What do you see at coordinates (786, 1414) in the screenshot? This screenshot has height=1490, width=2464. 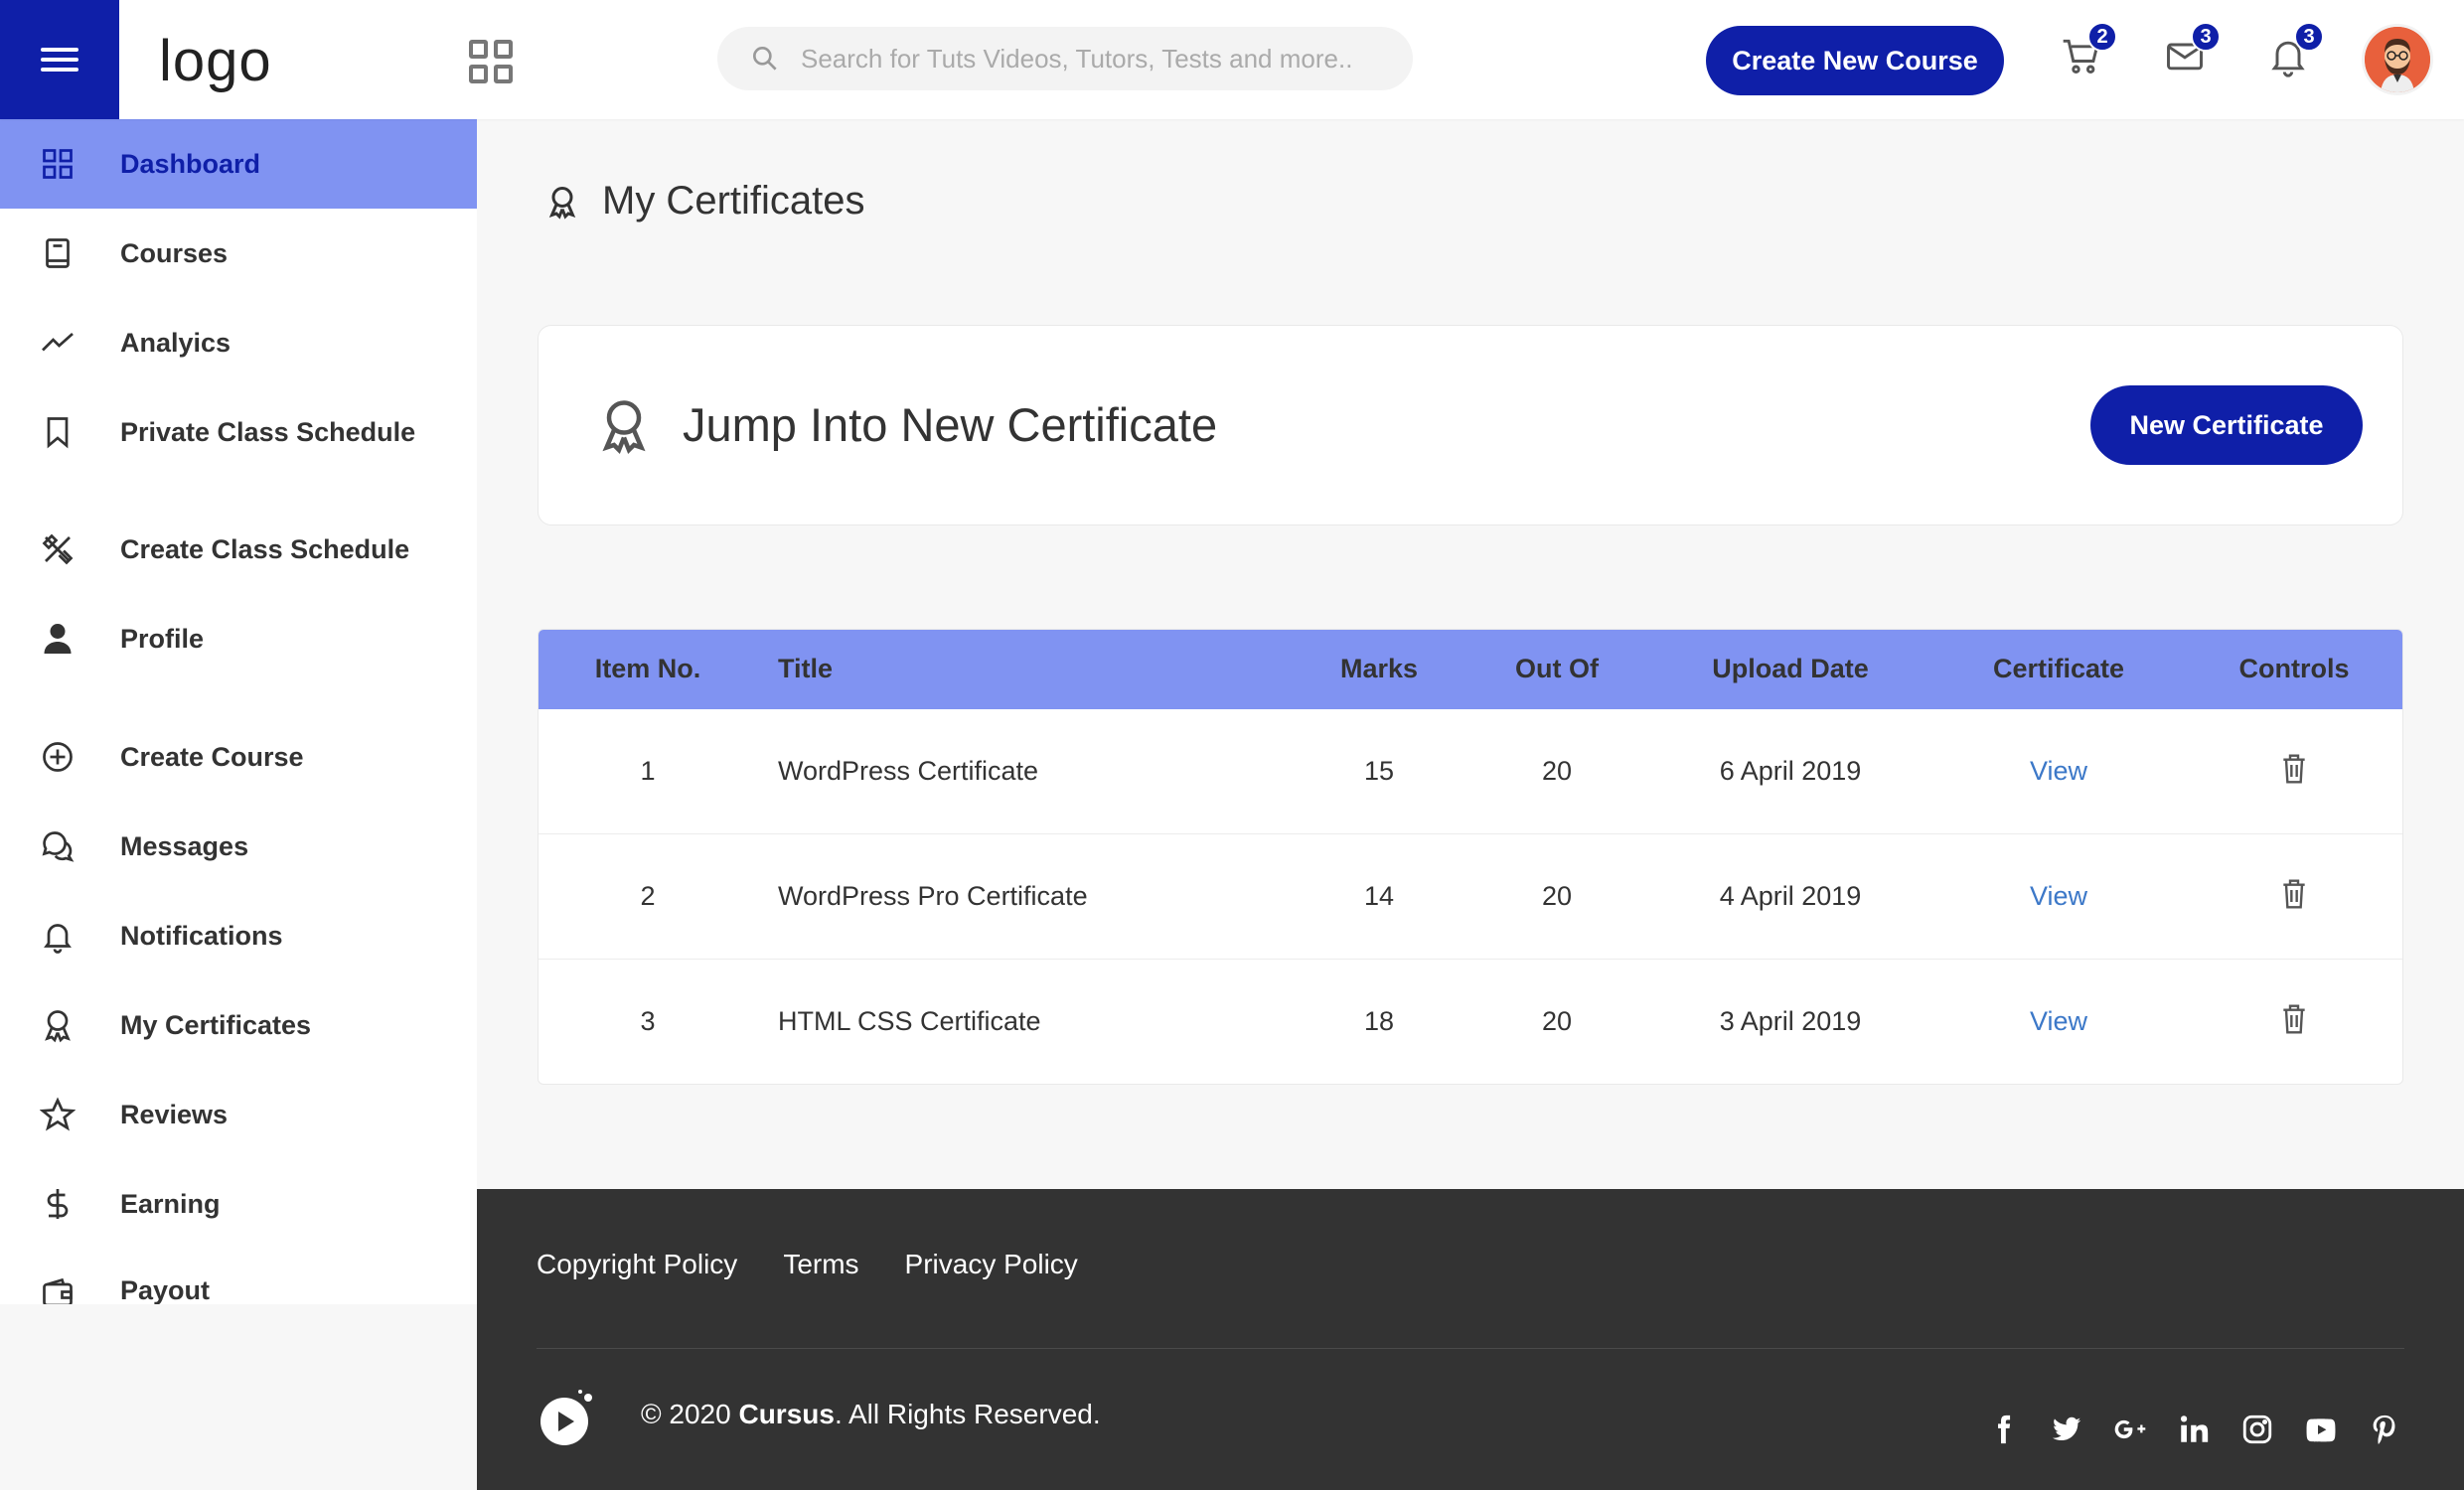 I see `brand-name: Cursus` at bounding box center [786, 1414].